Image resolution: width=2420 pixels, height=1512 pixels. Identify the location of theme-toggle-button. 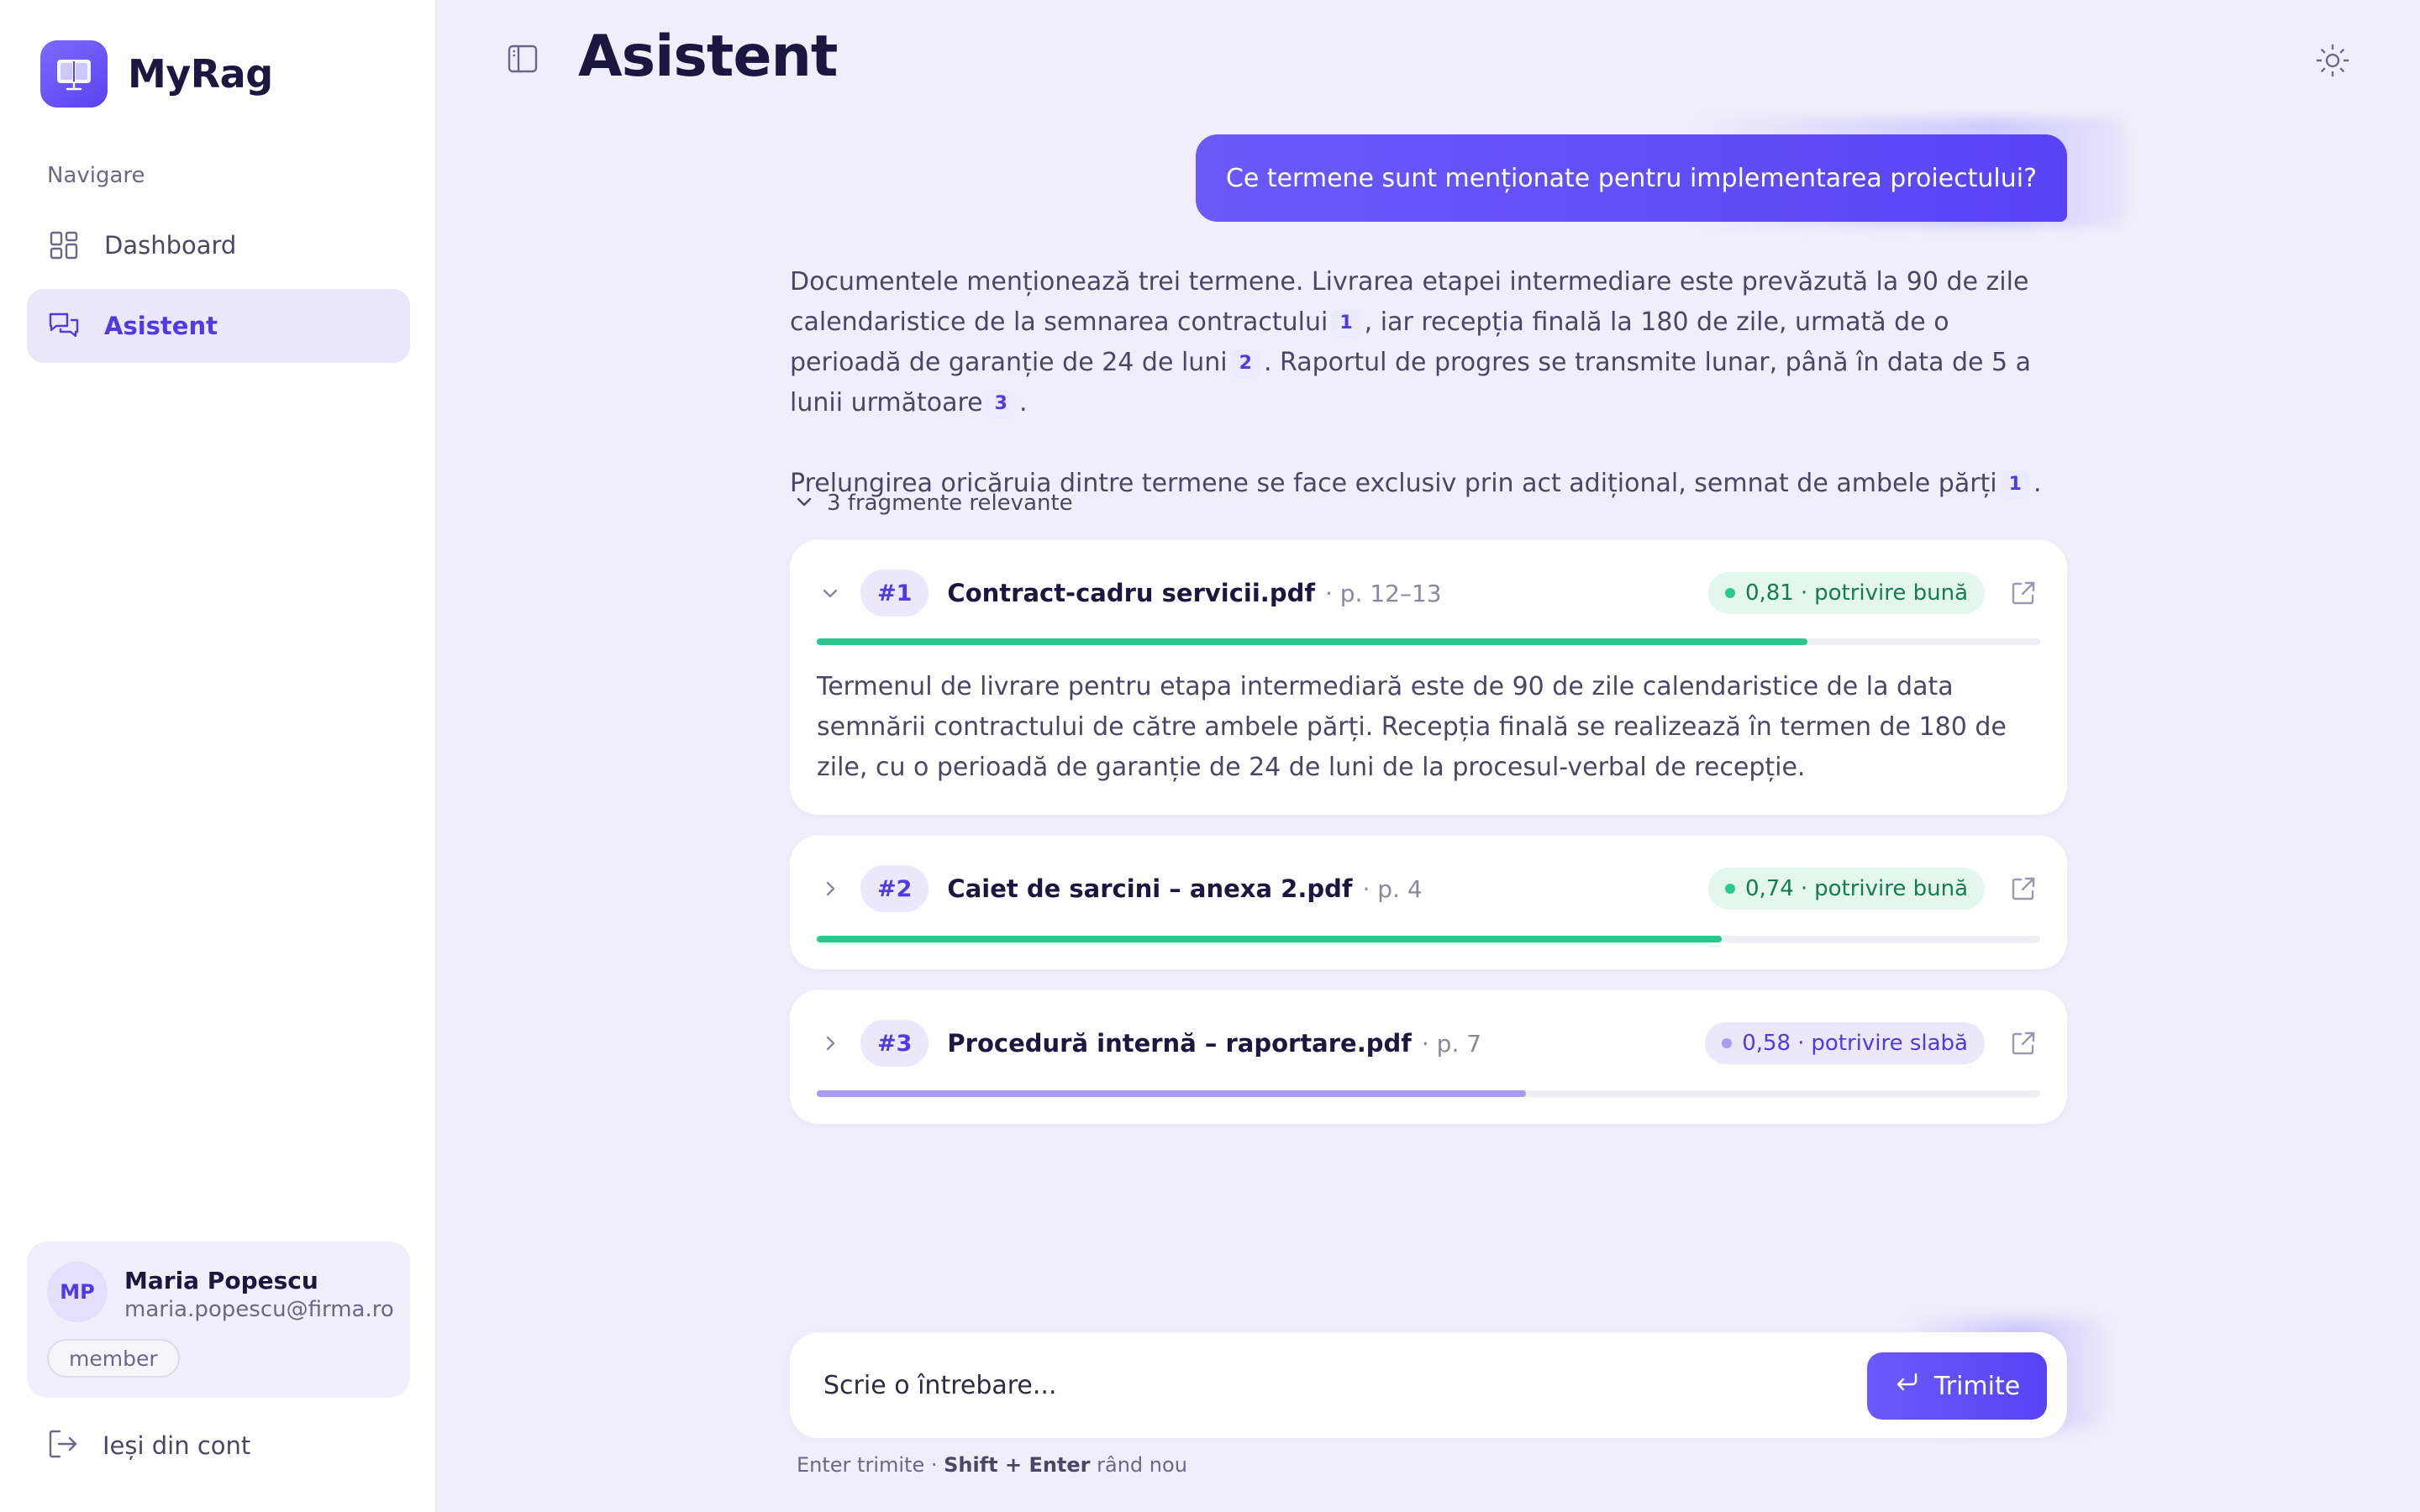
(2332, 60).